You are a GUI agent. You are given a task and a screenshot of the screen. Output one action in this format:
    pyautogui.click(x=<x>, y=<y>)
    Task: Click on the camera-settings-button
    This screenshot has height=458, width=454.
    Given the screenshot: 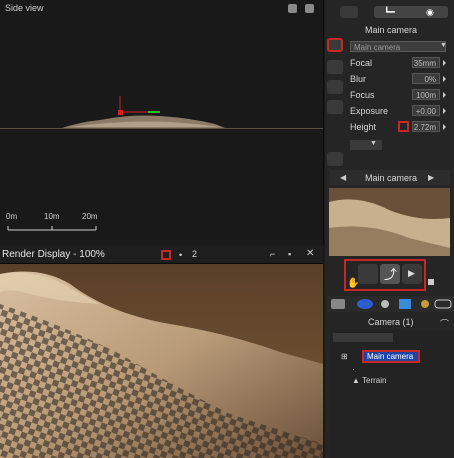 What is the action you would take?
    pyautogui.click(x=335, y=45)
    